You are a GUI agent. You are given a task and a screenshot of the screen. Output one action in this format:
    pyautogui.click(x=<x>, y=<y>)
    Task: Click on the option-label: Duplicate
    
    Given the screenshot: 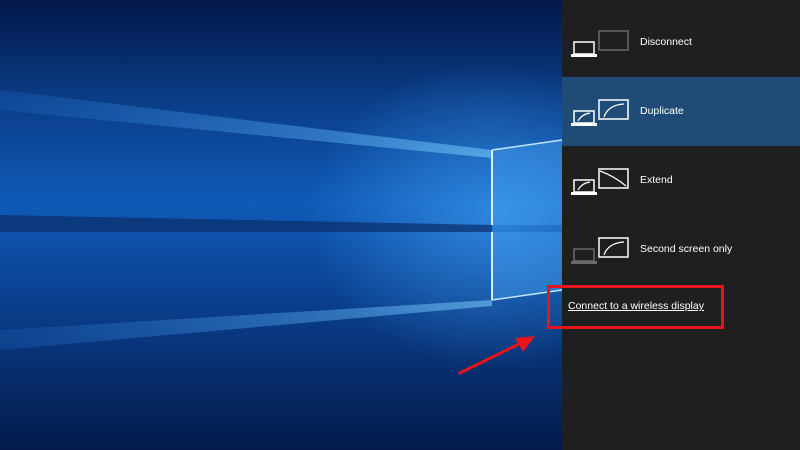 What is the action you would take?
    pyautogui.click(x=662, y=111)
    